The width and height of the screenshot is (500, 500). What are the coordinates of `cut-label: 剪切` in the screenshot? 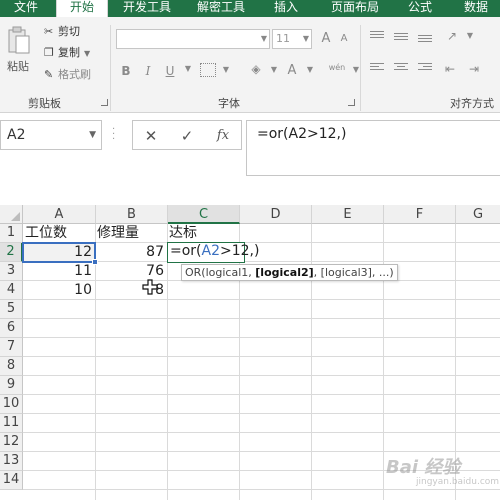 It's located at (69, 31).